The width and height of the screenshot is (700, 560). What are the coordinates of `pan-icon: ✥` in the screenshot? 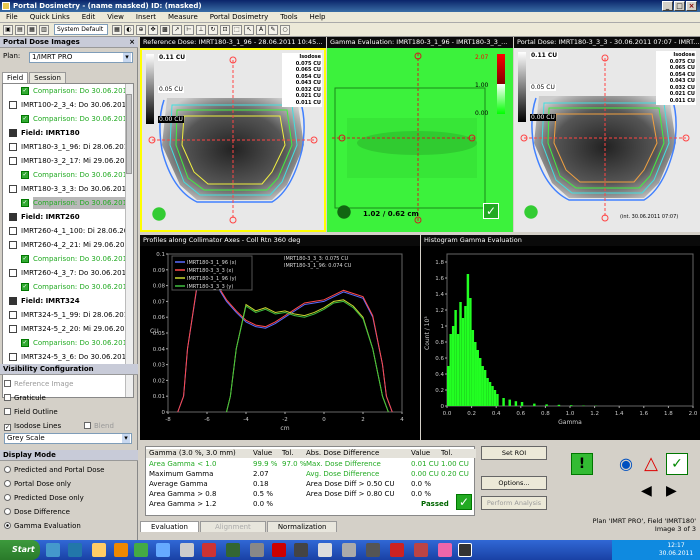 It's located at (153, 30).